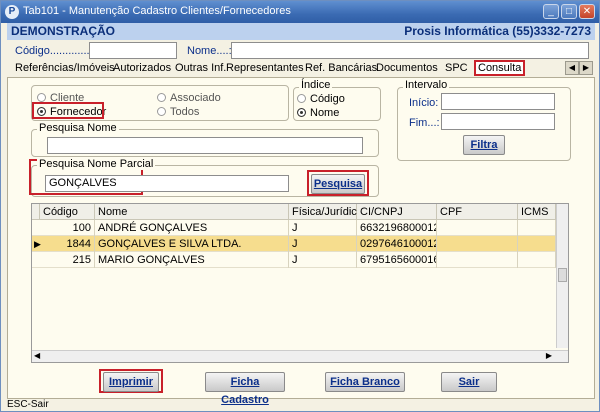 The width and height of the screenshot is (600, 412). What do you see at coordinates (397, 260) in the screenshot?
I see `cell-cnpj: 67951656000160` at bounding box center [397, 260].